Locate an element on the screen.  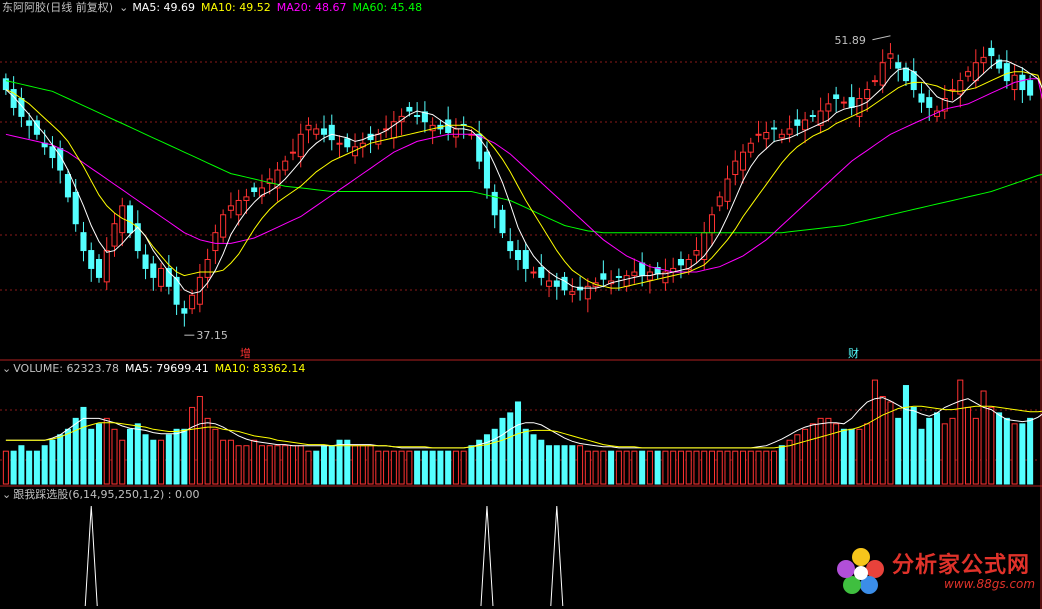
watermark-url: www.88gs.com is located at coordinates (990, 584).